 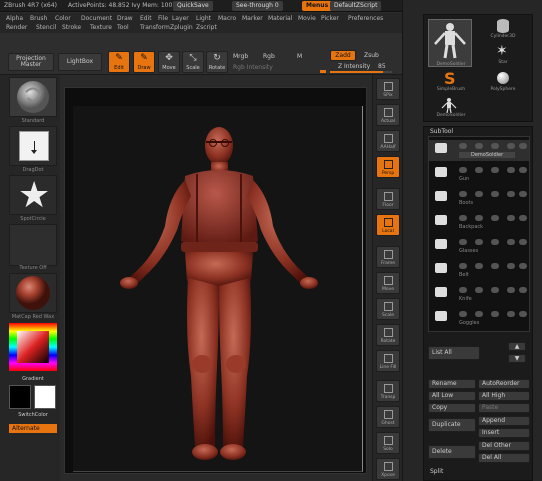 What do you see at coordinates (504, 433) in the screenshot?
I see `insert-button: Insert` at bounding box center [504, 433].